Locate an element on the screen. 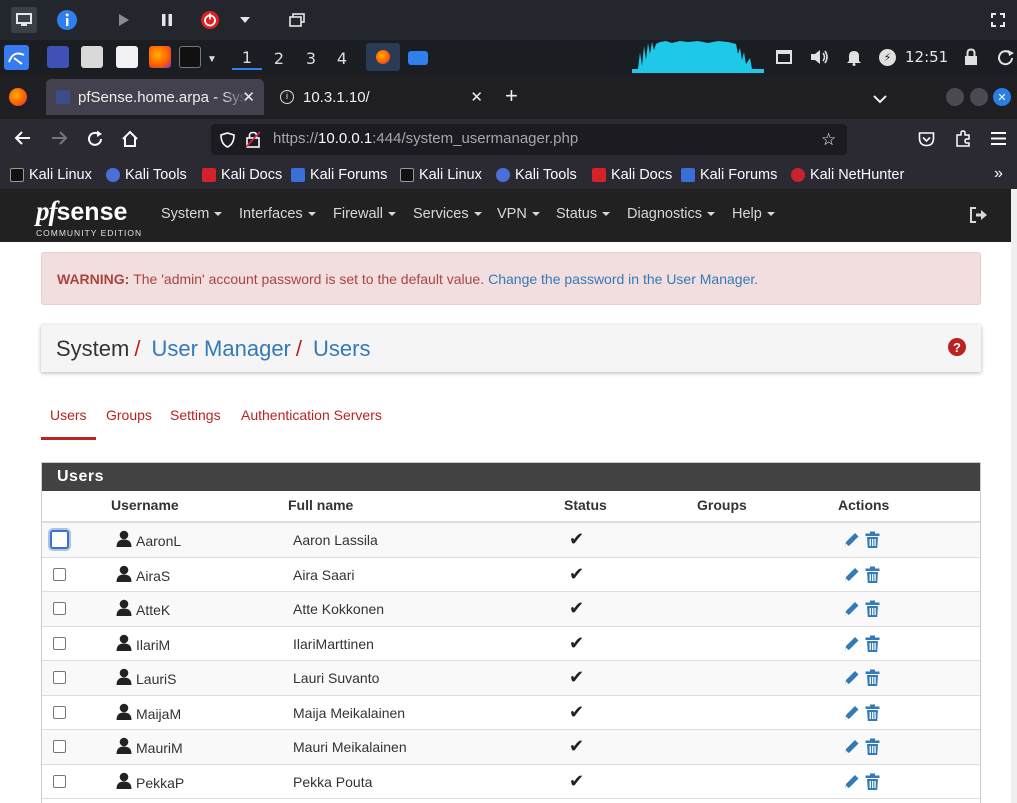 The height and width of the screenshot is (803, 1017). power-icon is located at coordinates (210, 20).